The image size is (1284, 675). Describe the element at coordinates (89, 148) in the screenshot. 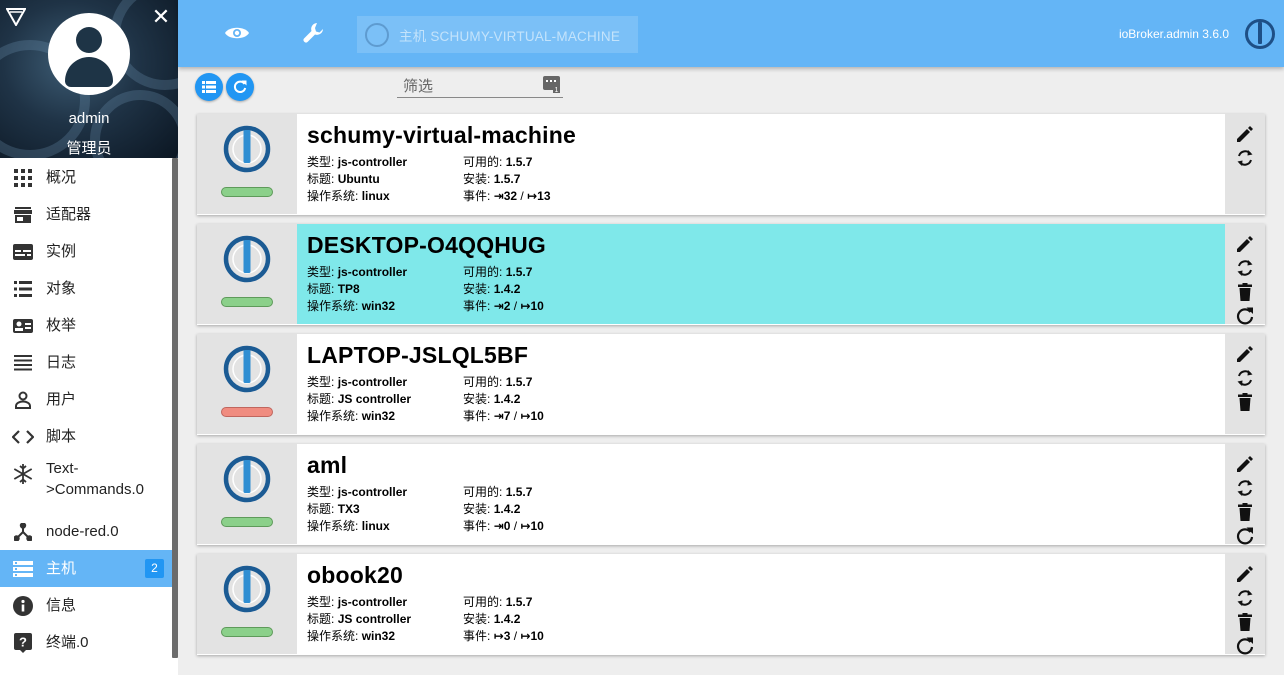

I see `user-role: 管理员` at that location.